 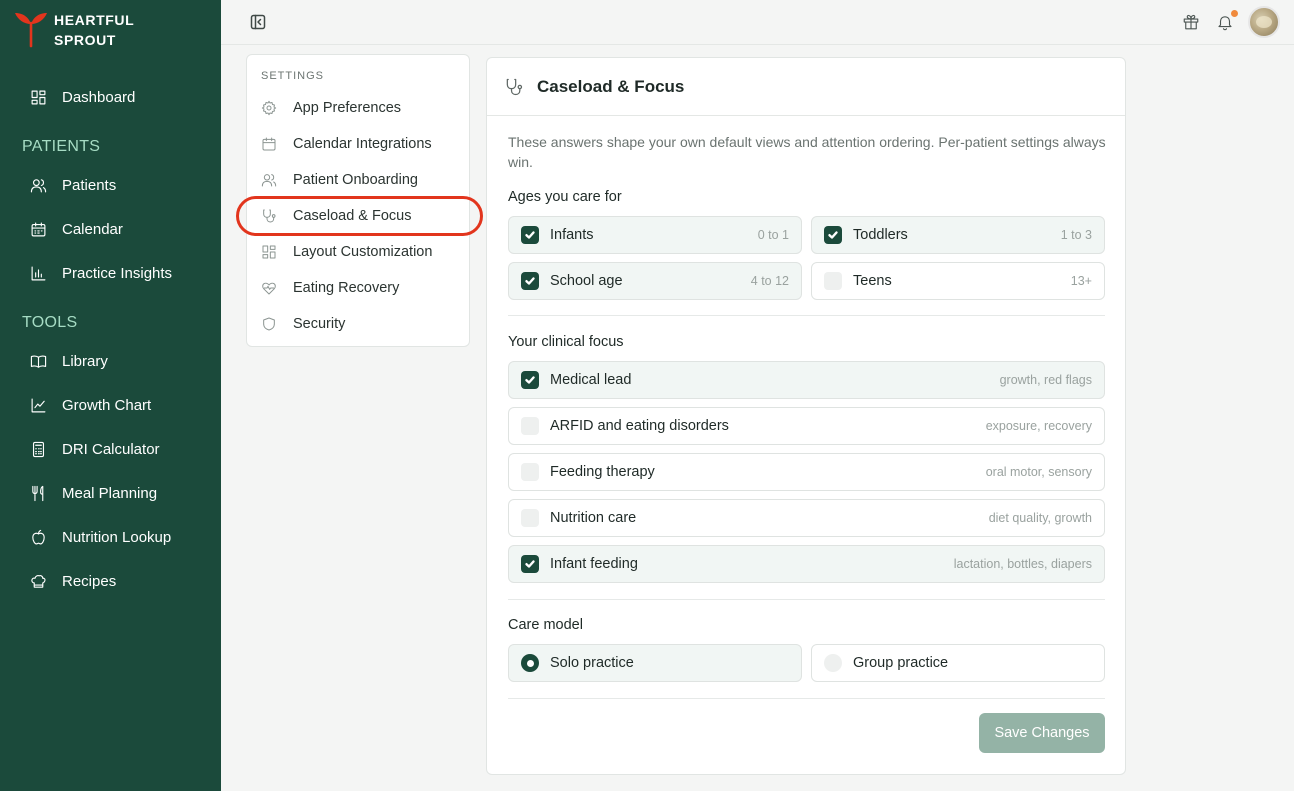 I want to click on age-option-teens: Teens 13+, so click(x=958, y=281).